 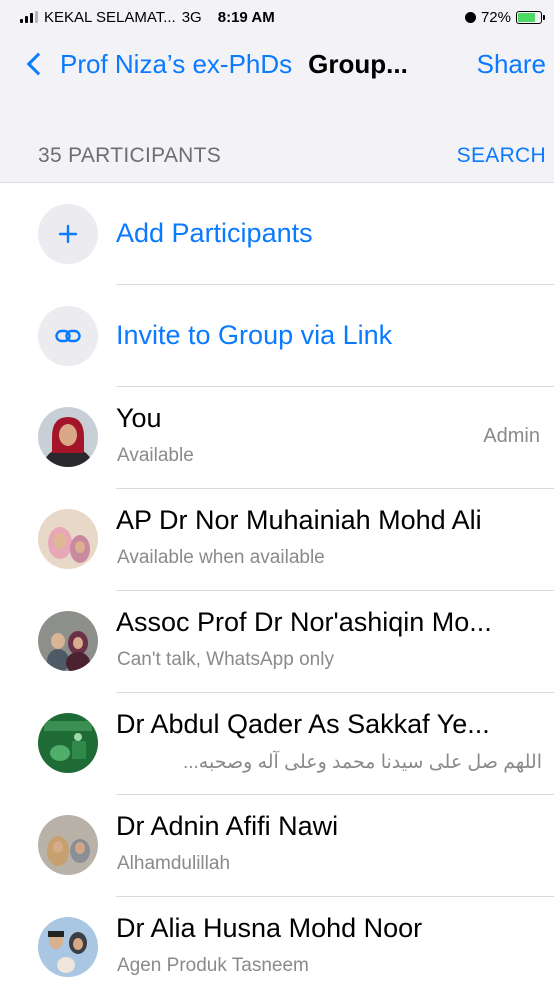 I want to click on network-type: 3G, so click(x=191, y=17).